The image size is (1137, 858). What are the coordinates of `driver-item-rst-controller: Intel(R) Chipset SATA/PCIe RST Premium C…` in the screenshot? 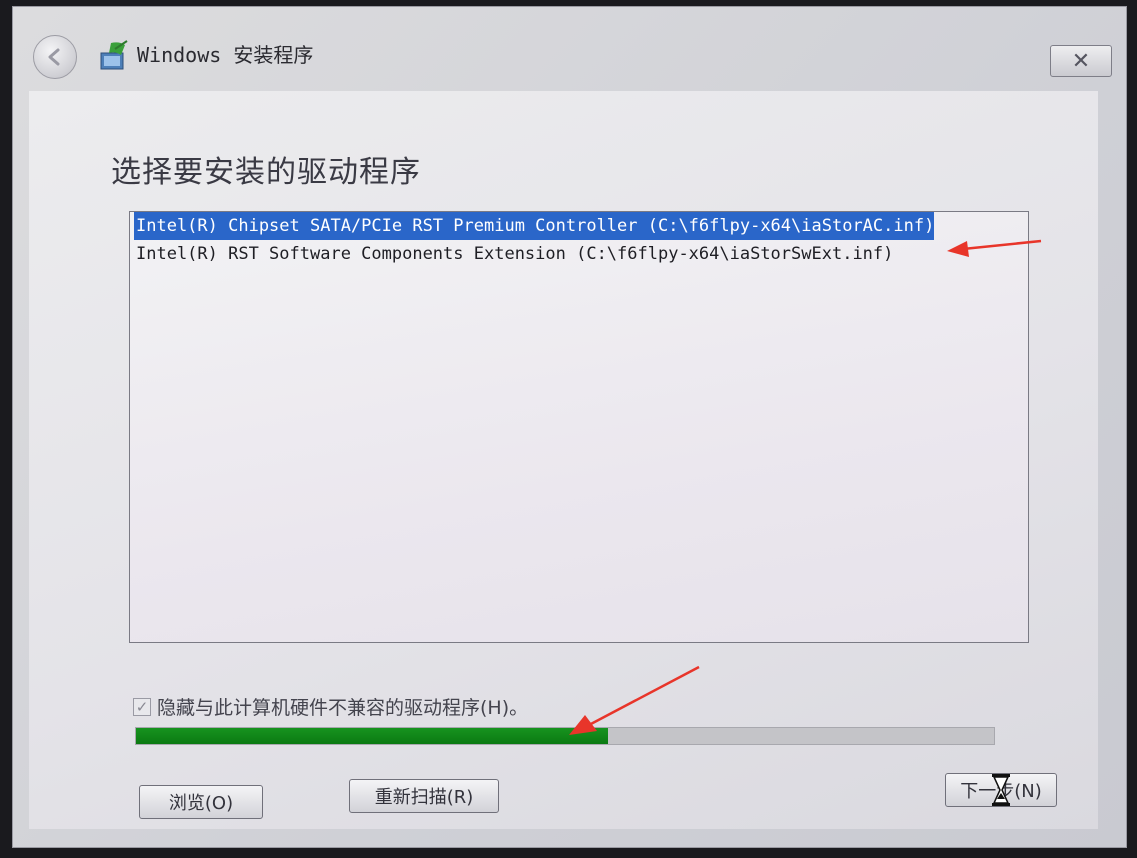 It's located at (534, 226).